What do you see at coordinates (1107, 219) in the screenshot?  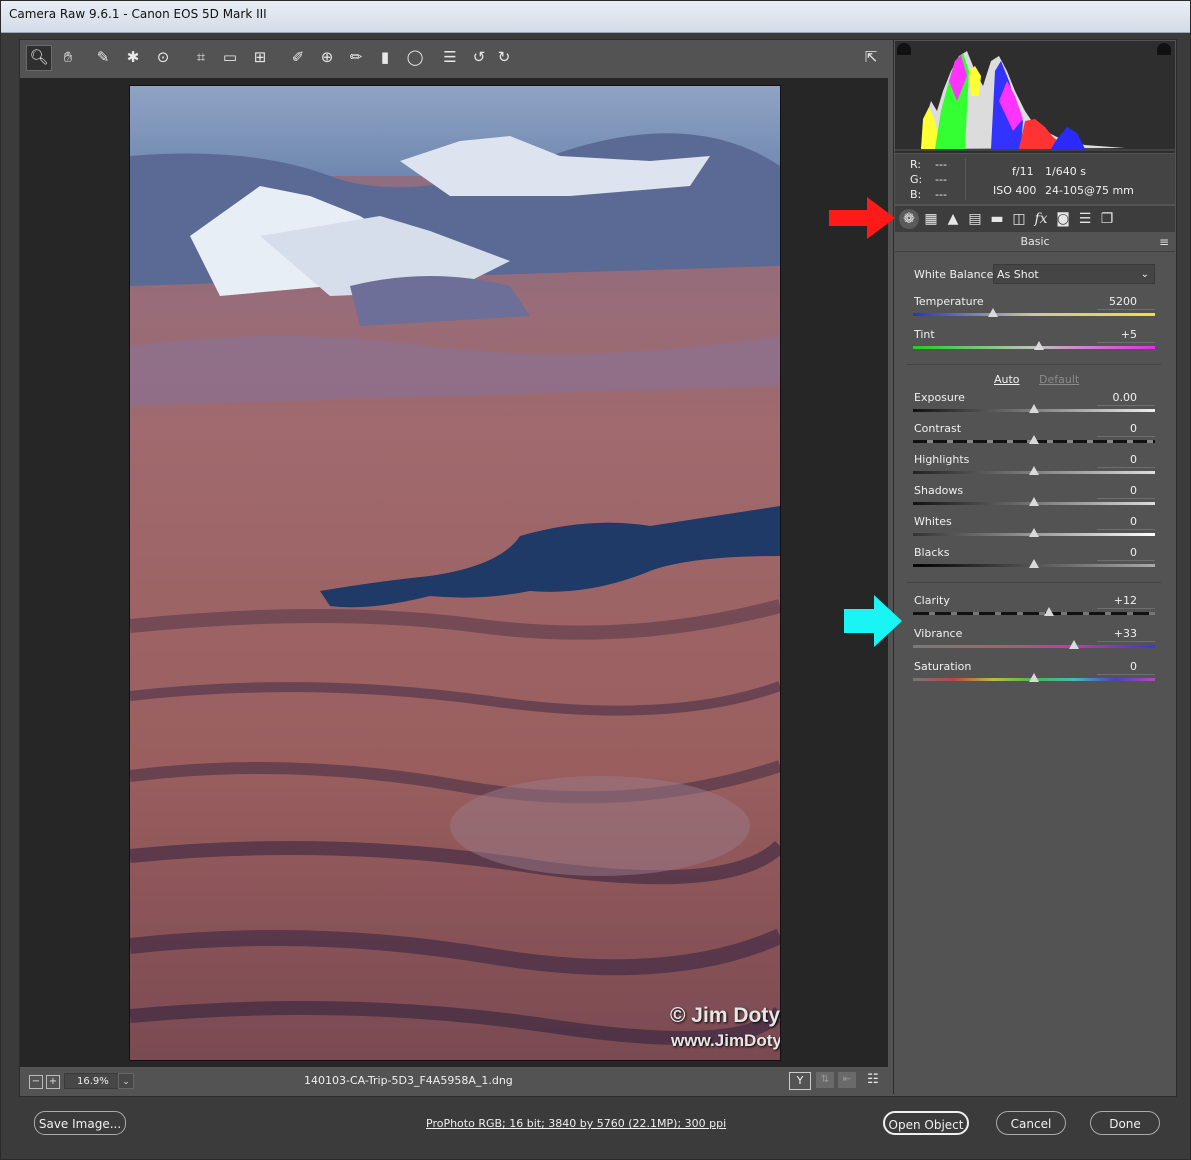 I see `tab-snapshots-icon: ❐` at bounding box center [1107, 219].